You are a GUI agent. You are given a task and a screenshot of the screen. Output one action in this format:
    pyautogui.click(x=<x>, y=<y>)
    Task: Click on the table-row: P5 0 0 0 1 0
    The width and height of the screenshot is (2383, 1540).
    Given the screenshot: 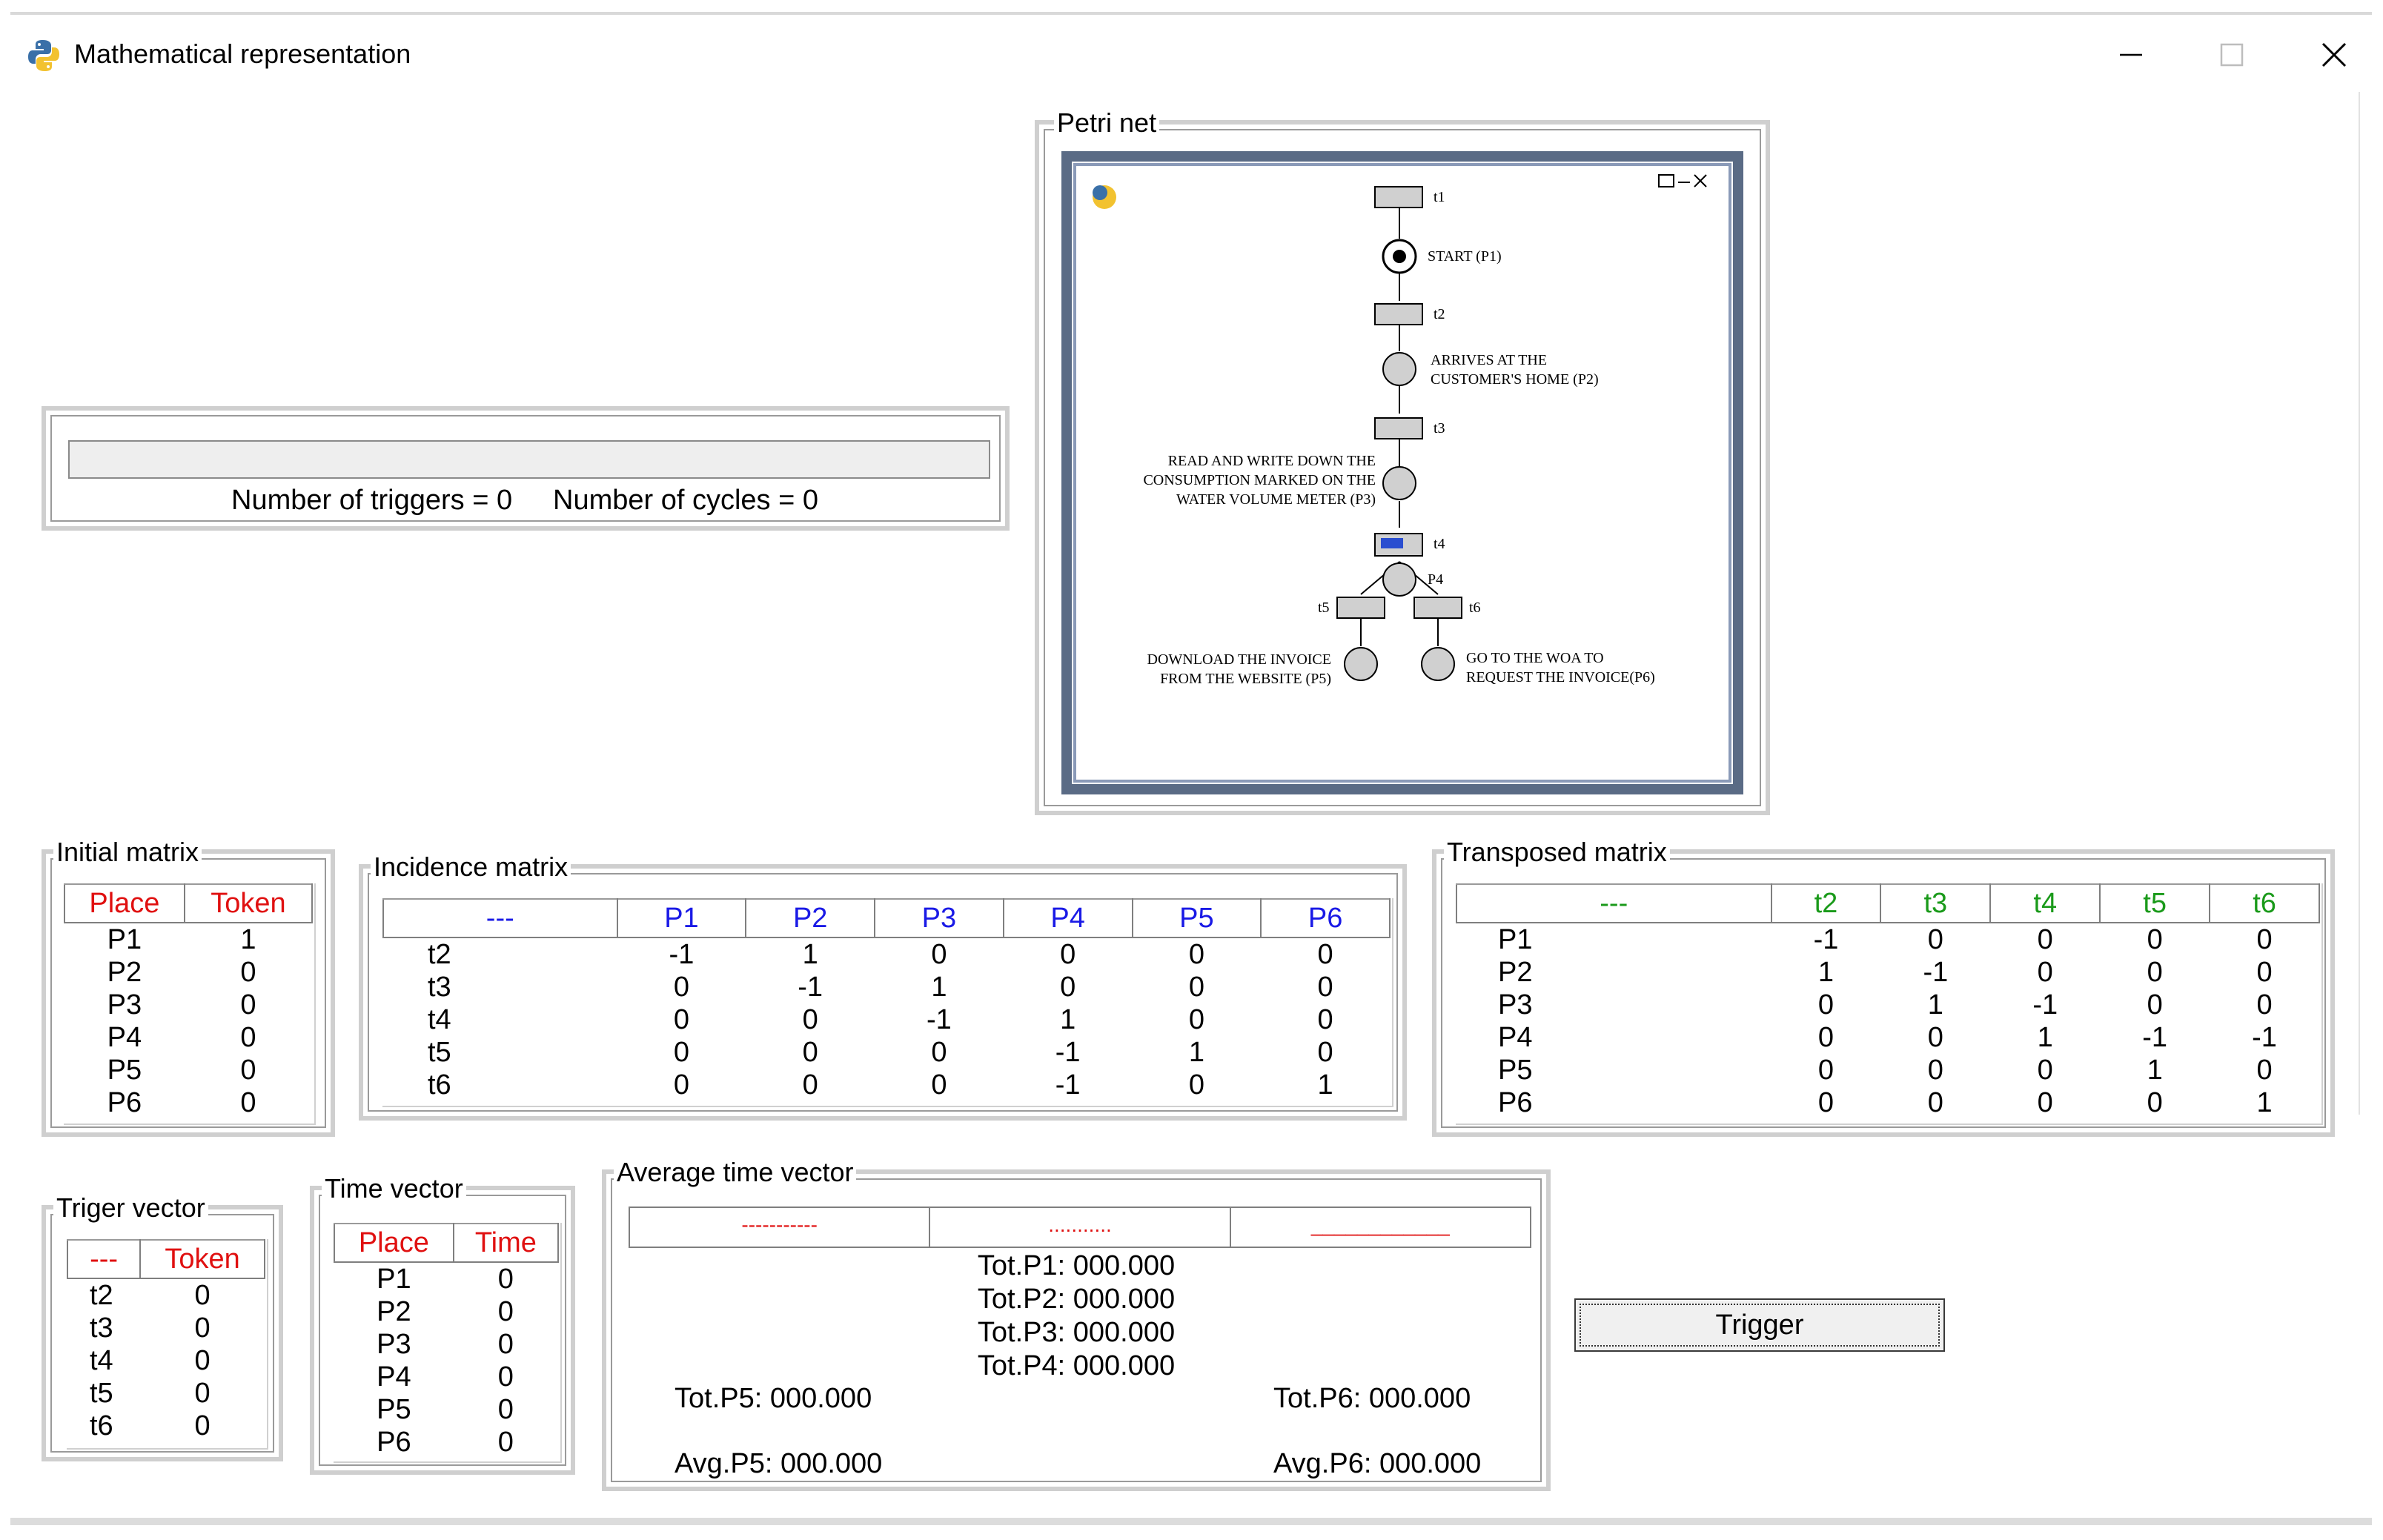 What is the action you would take?
    pyautogui.click(x=1887, y=1070)
    